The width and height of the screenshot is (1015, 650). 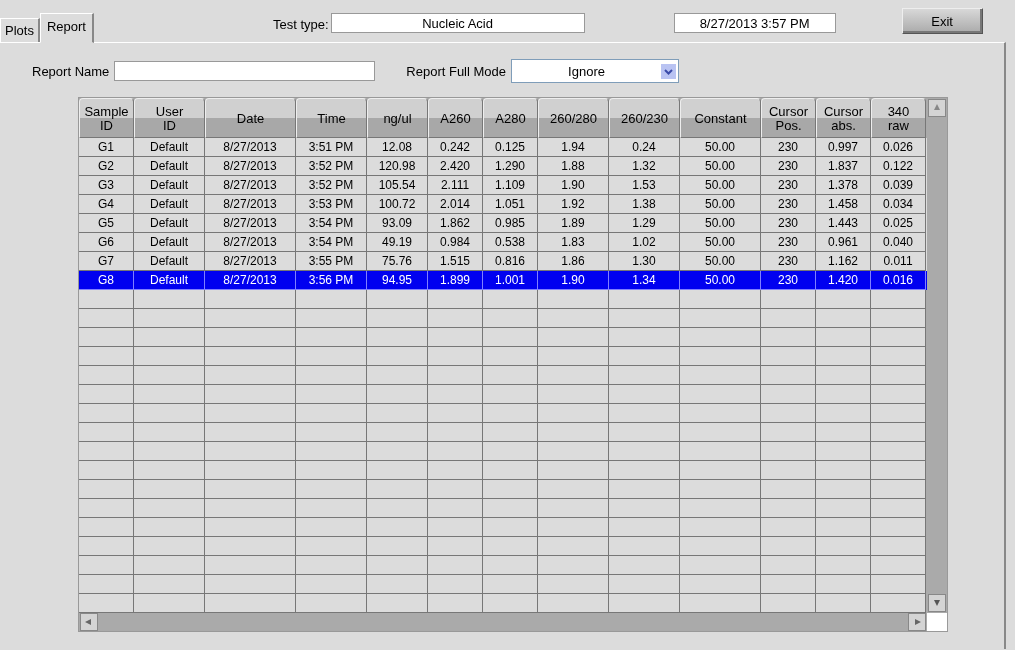 I want to click on tab: Plots, so click(x=20, y=30).